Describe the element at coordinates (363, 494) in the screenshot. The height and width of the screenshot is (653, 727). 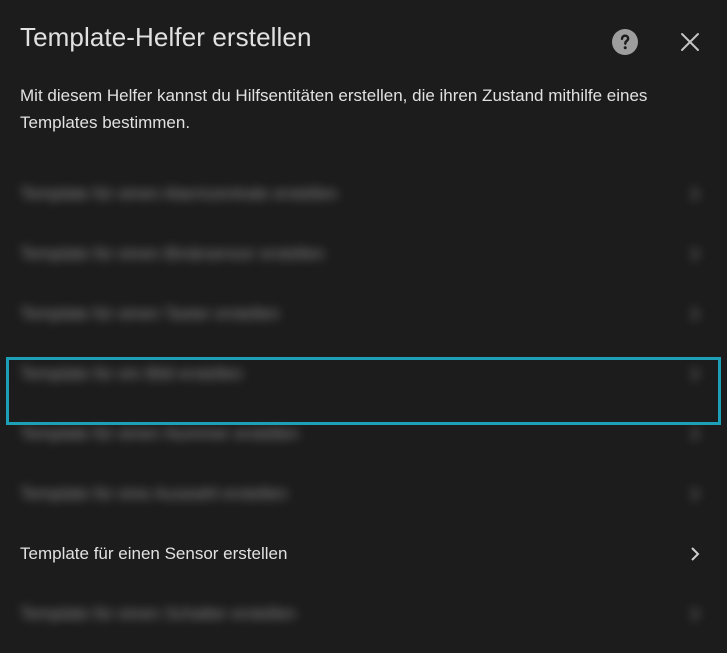
I see `list-item: Template für eine Auswahl erstellen` at that location.